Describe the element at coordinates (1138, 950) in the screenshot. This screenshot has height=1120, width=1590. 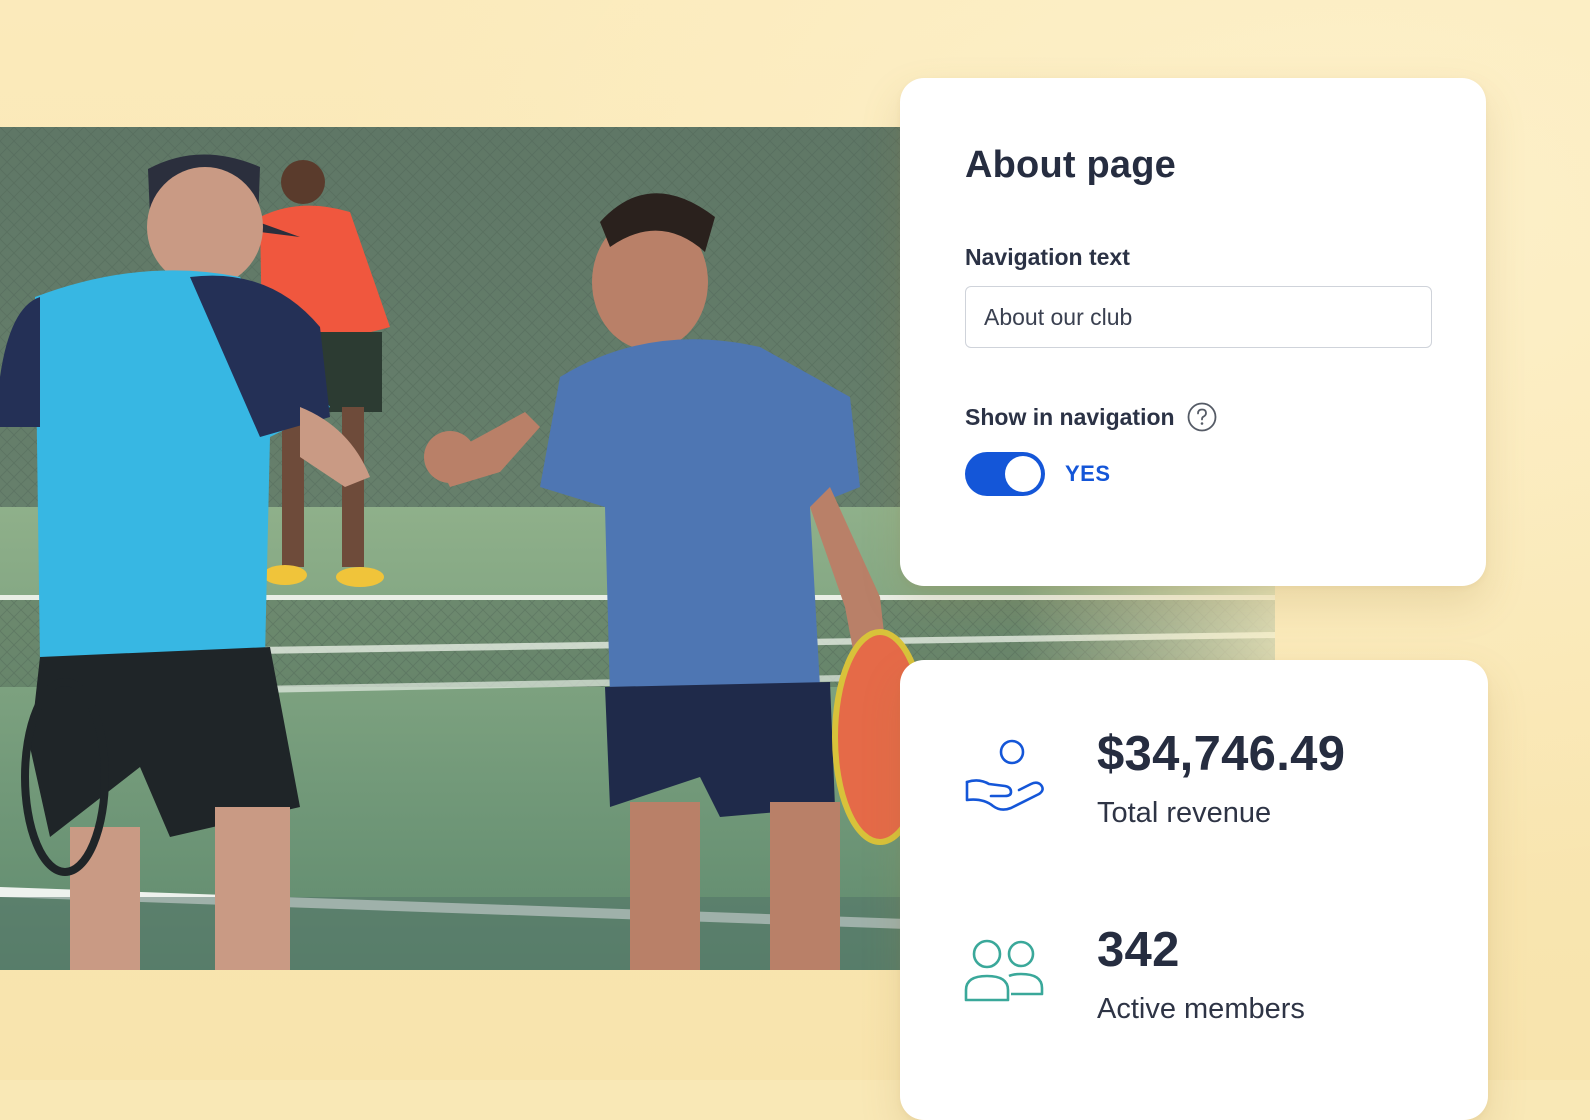
I see `active-members-value: 342` at that location.